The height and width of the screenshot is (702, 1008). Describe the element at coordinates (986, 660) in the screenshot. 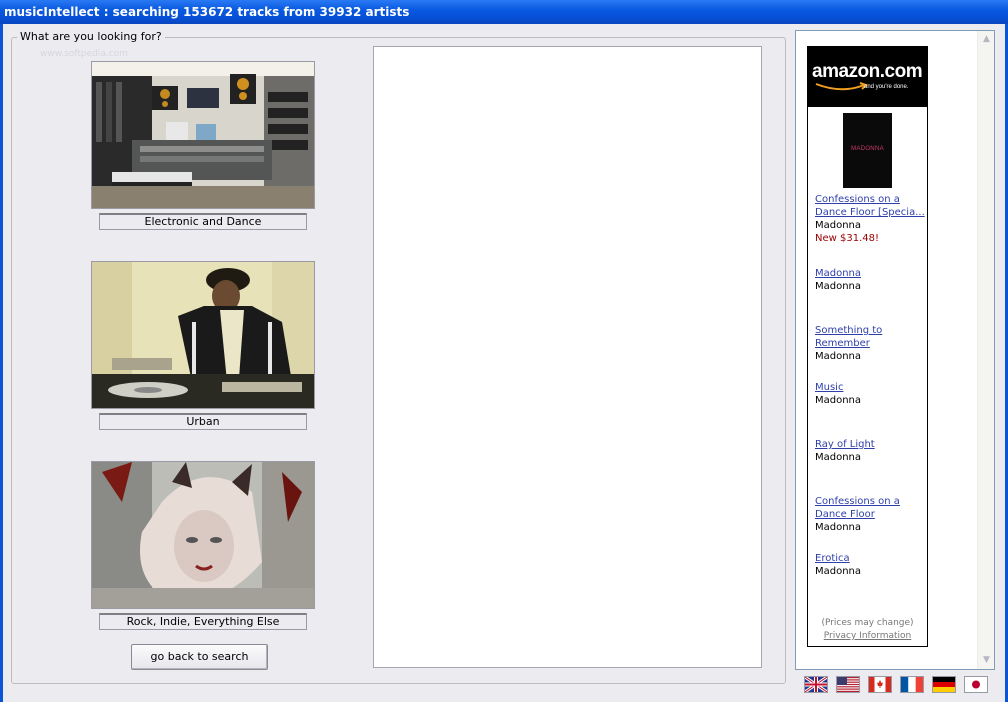

I see `scroll-down-icon: ▼` at that location.